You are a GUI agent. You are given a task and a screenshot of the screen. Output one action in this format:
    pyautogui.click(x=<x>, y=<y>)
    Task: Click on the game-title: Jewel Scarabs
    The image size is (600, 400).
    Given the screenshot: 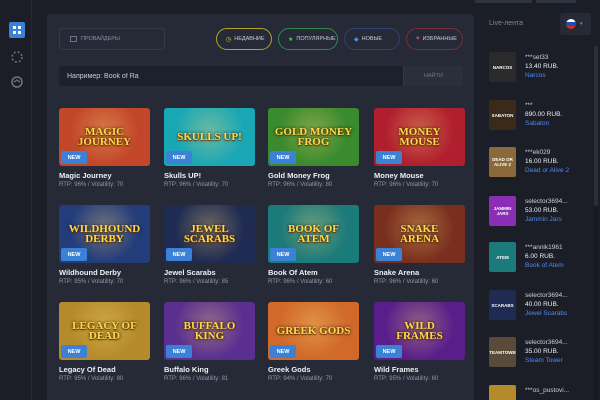 What is the action you would take?
    pyautogui.click(x=190, y=272)
    